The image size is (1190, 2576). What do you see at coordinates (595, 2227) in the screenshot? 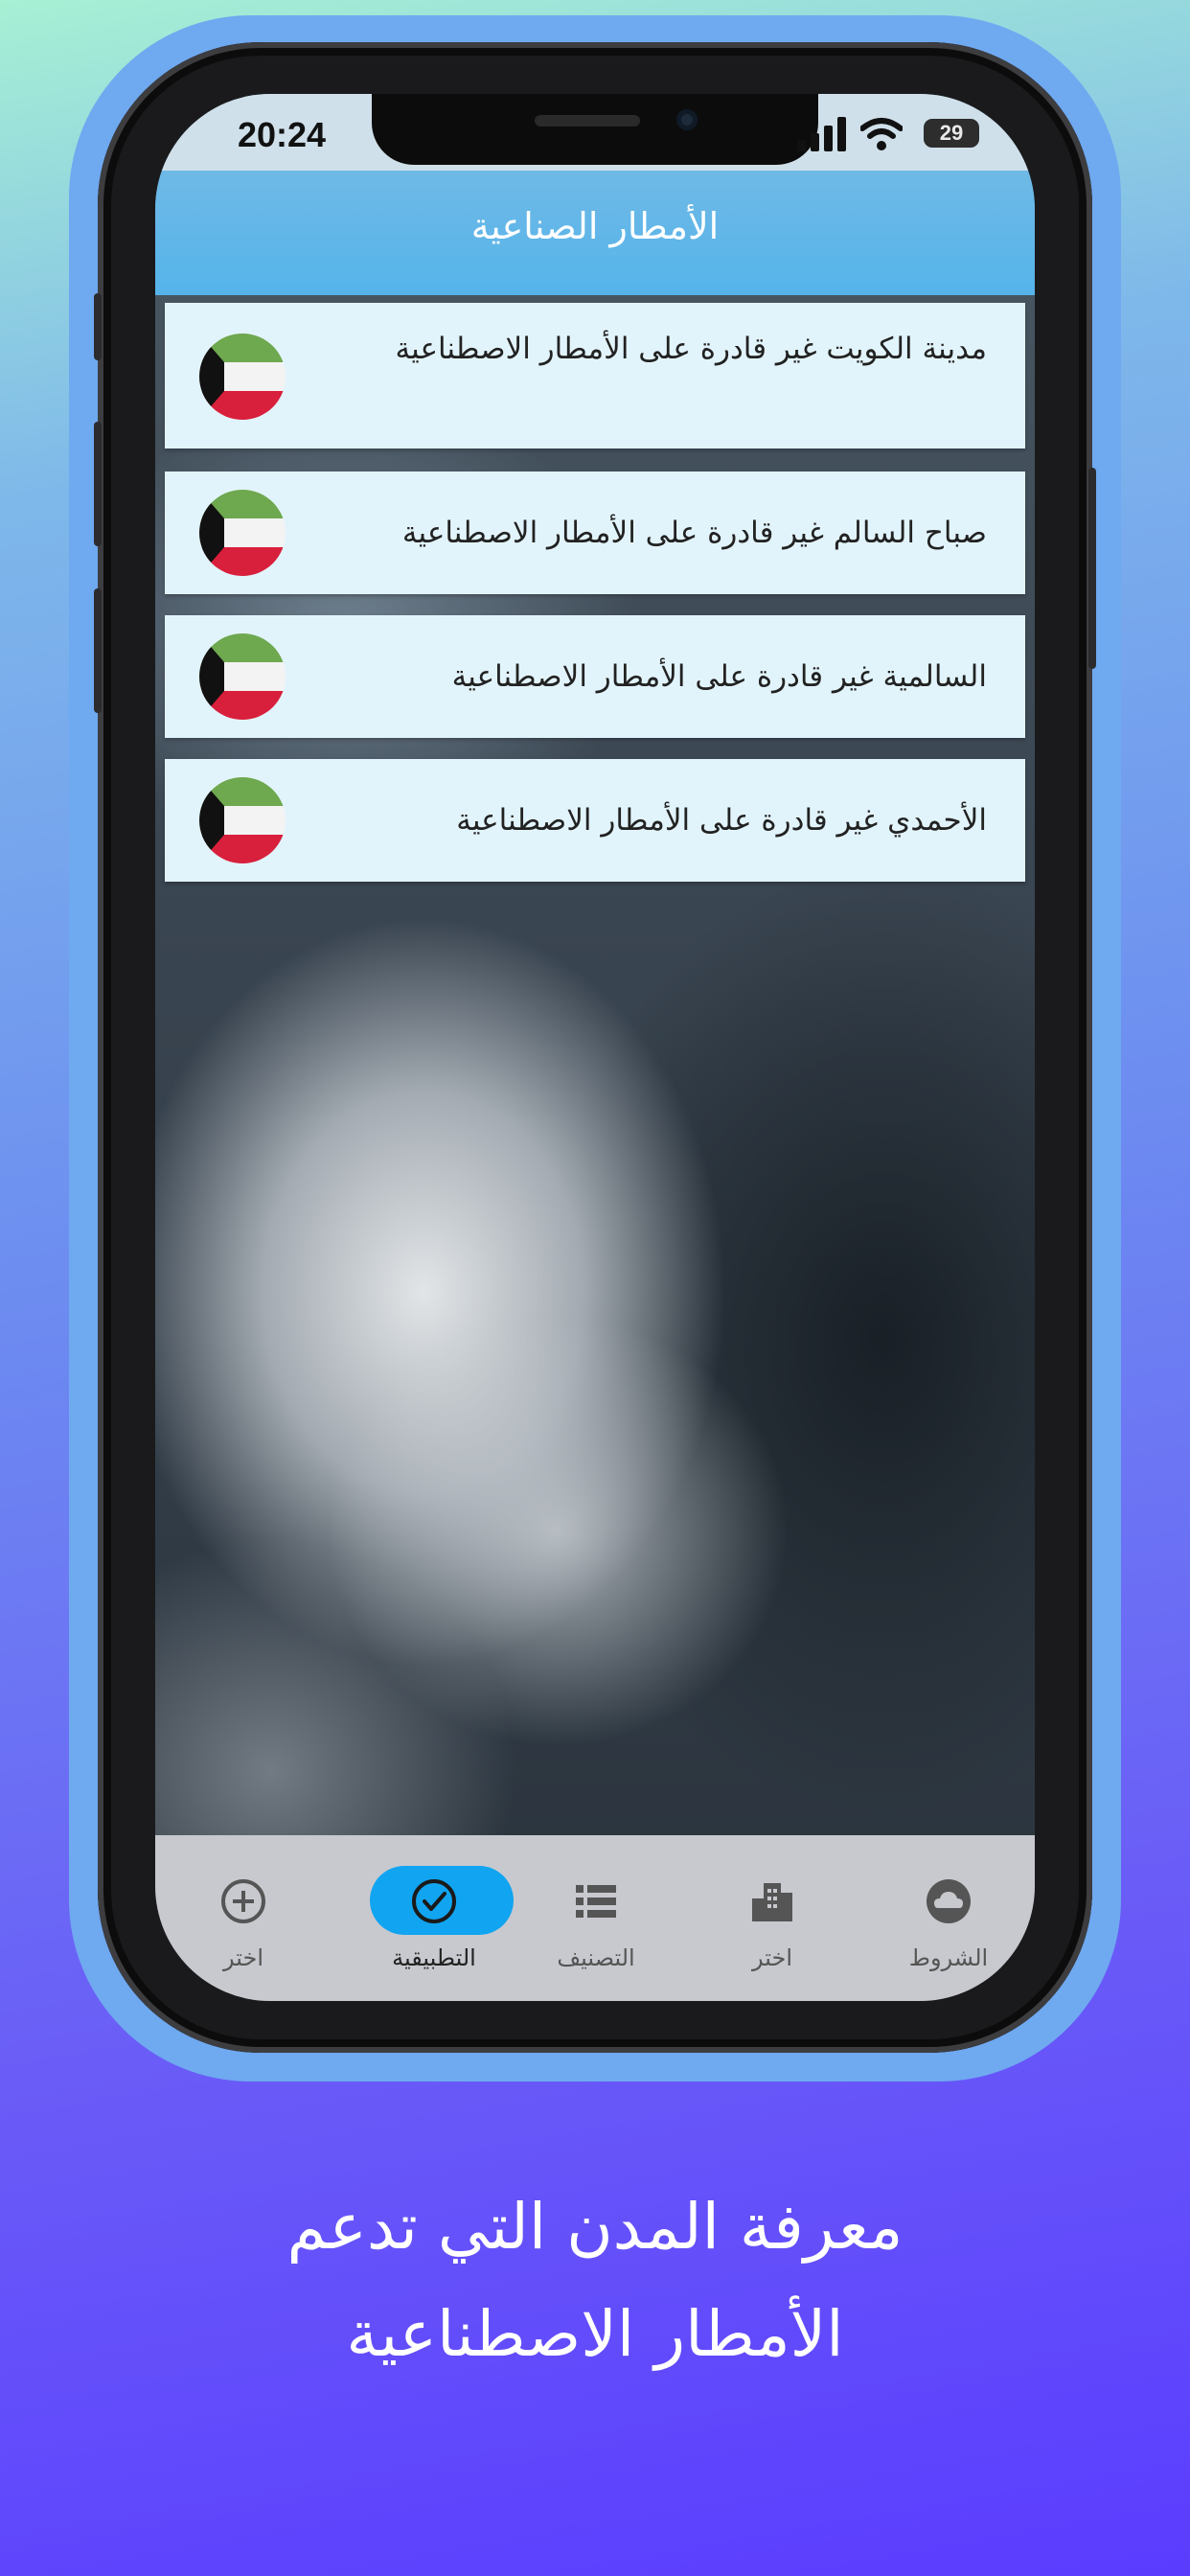
I see `caption-line-1: معرفة المدن التي تدعم` at bounding box center [595, 2227].